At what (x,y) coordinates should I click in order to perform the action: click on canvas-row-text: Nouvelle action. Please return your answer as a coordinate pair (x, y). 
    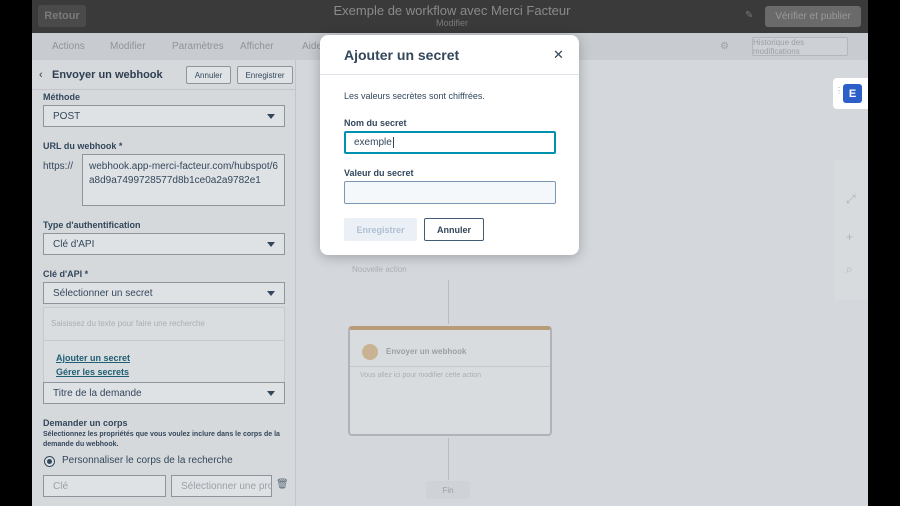
    Looking at the image, I should click on (379, 269).